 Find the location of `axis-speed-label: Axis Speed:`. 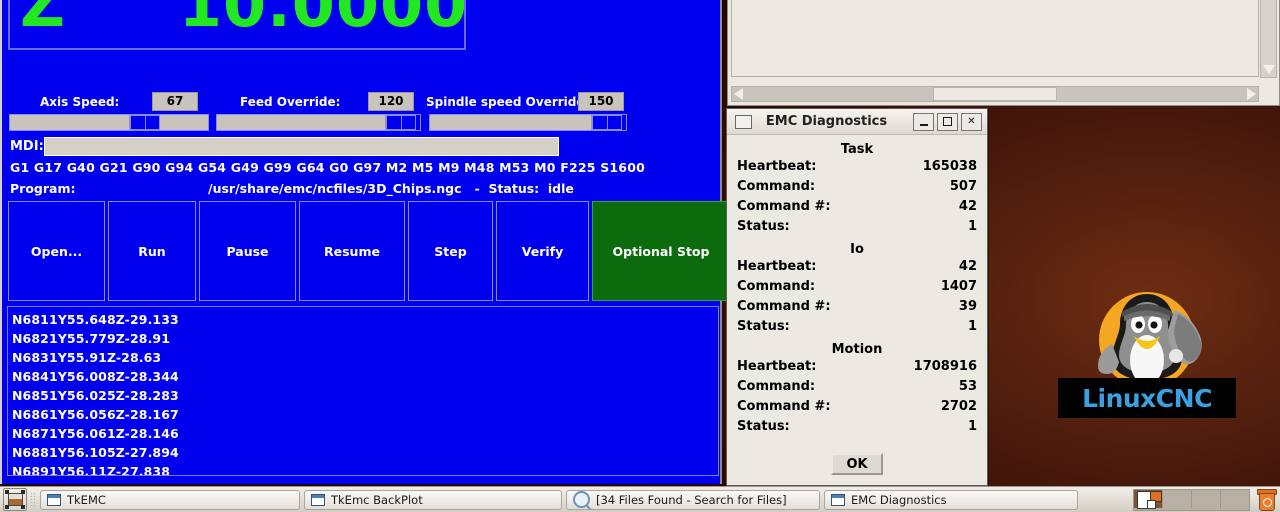

axis-speed-label: Axis Speed: is located at coordinates (80, 102).